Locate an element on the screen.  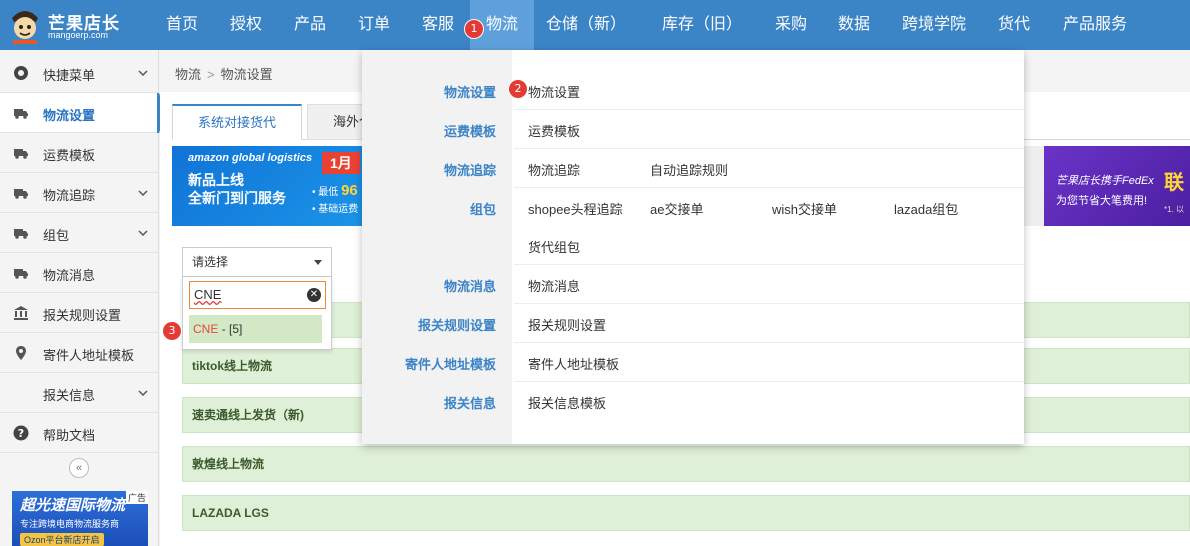
sidebar-item-label: 组包 is located at coordinates (56, 235).